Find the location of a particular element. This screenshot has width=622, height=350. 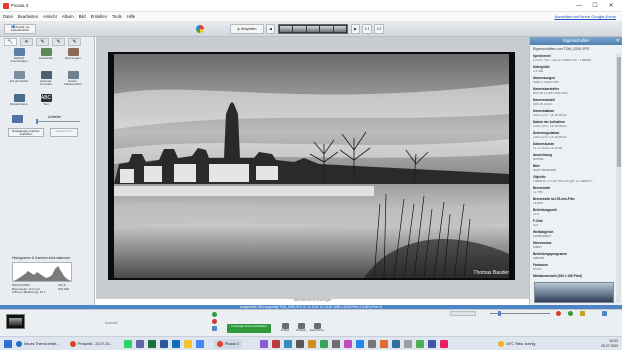

back-to-library-button: ◀ Zurück zur Fotoübersicht is located at coordinates (20, 29).